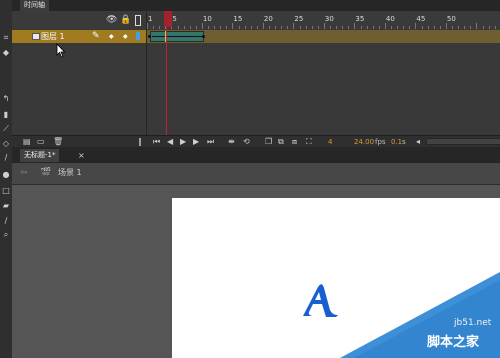 The height and width of the screenshot is (358, 500). What do you see at coordinates (6, 158) in the screenshot?
I see `pencil-tool-icon: /` at bounding box center [6, 158].